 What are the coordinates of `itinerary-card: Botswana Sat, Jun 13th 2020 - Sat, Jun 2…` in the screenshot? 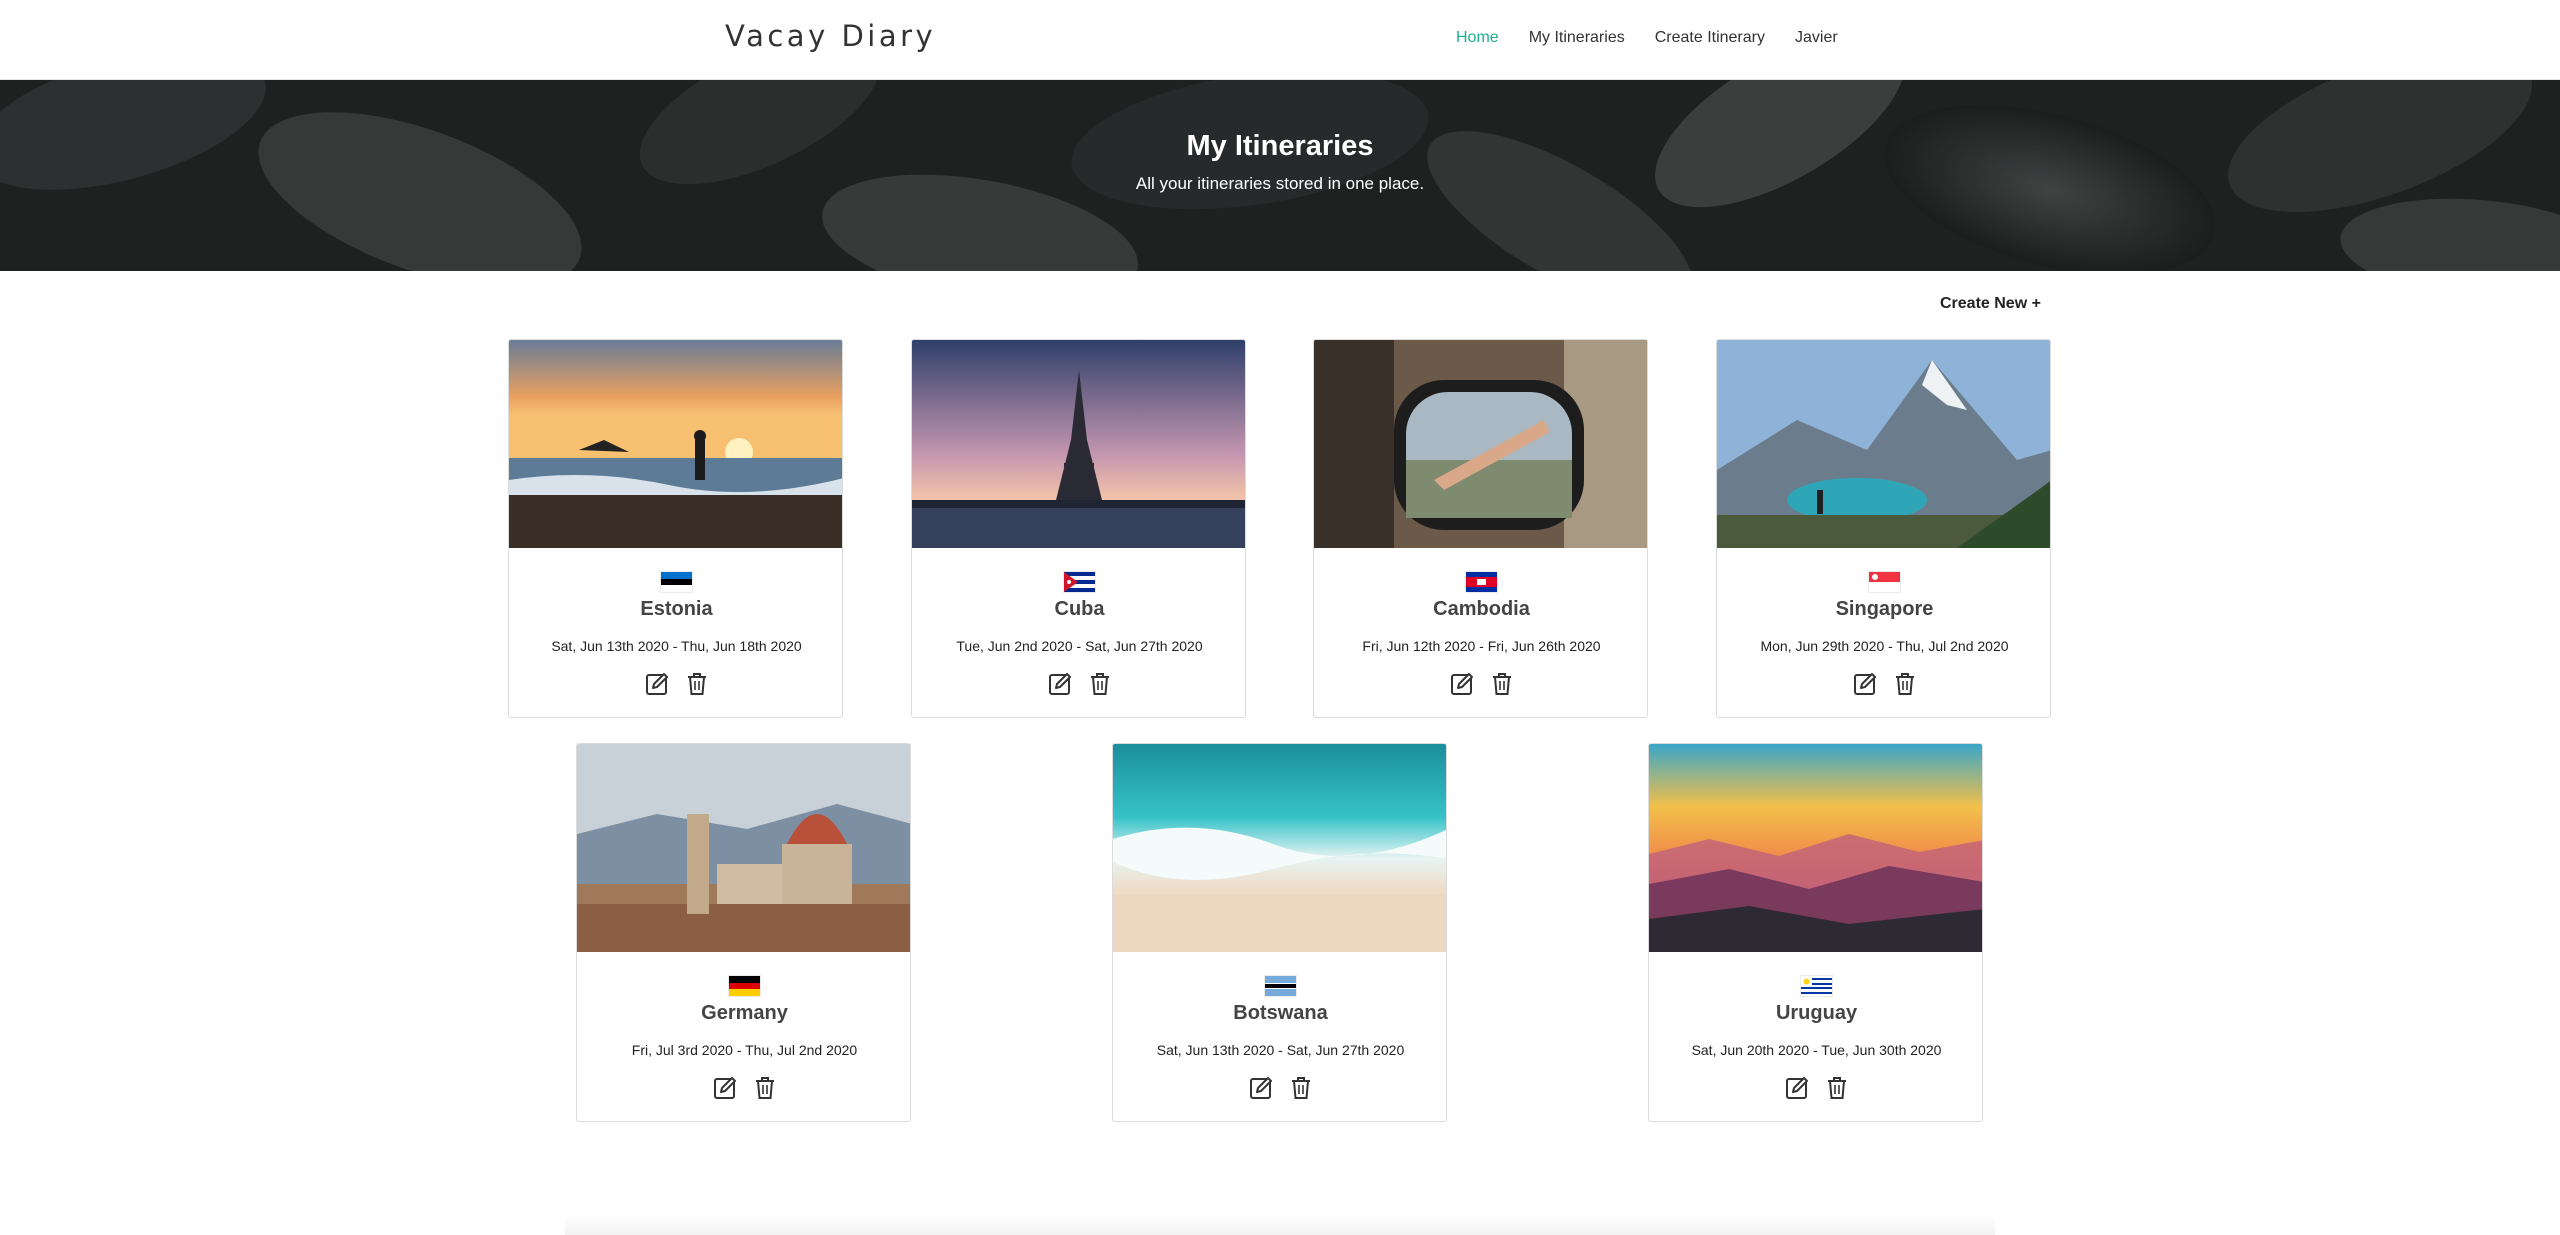 It's located at (1279, 932).